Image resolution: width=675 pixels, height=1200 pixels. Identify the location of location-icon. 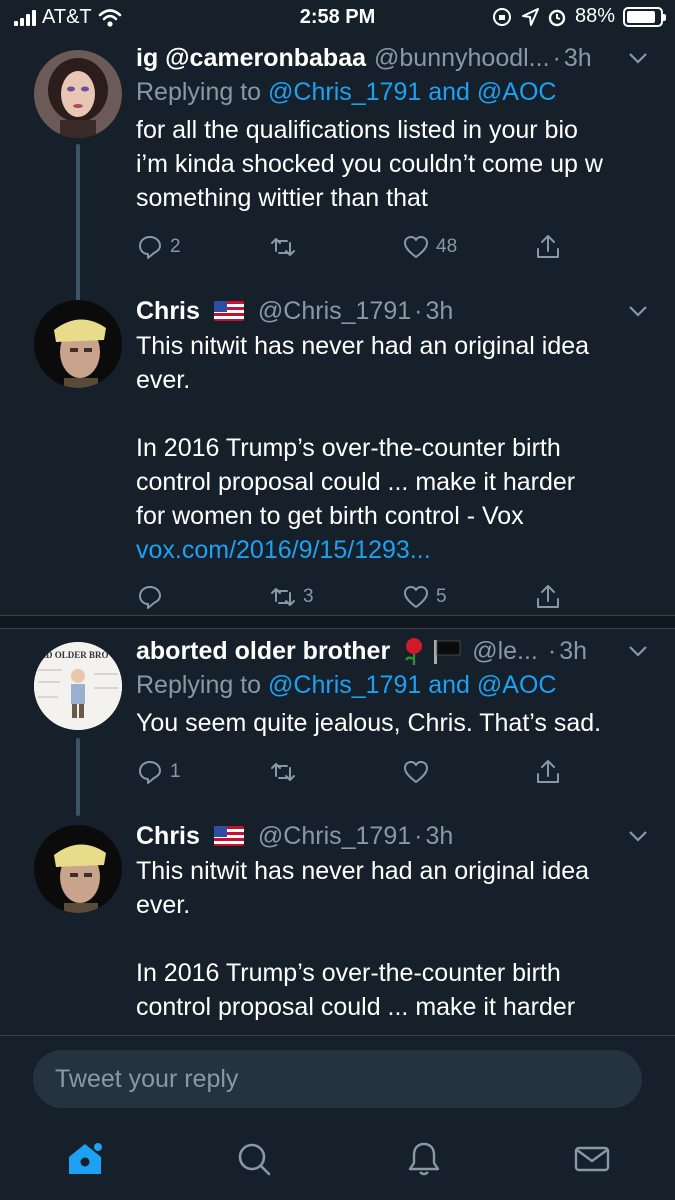
(530, 16).